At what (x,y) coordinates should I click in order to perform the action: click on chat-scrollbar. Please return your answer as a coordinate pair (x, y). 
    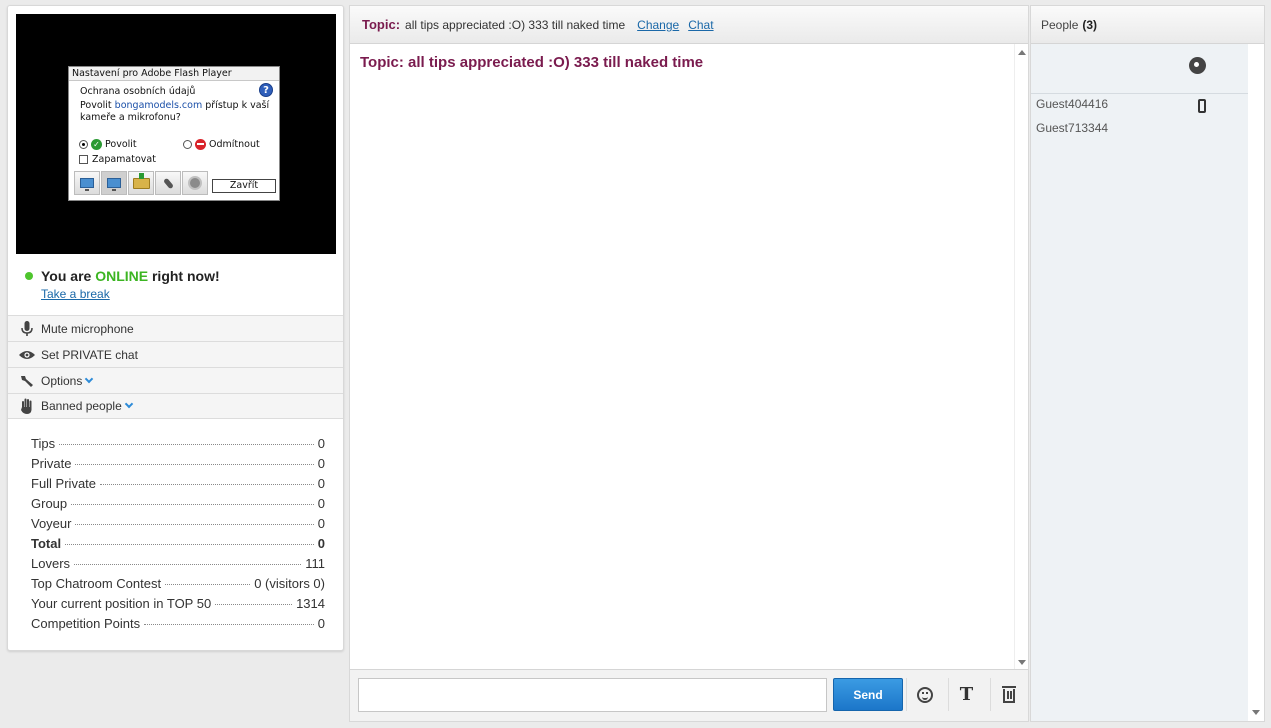
    Looking at the image, I should click on (1021, 357).